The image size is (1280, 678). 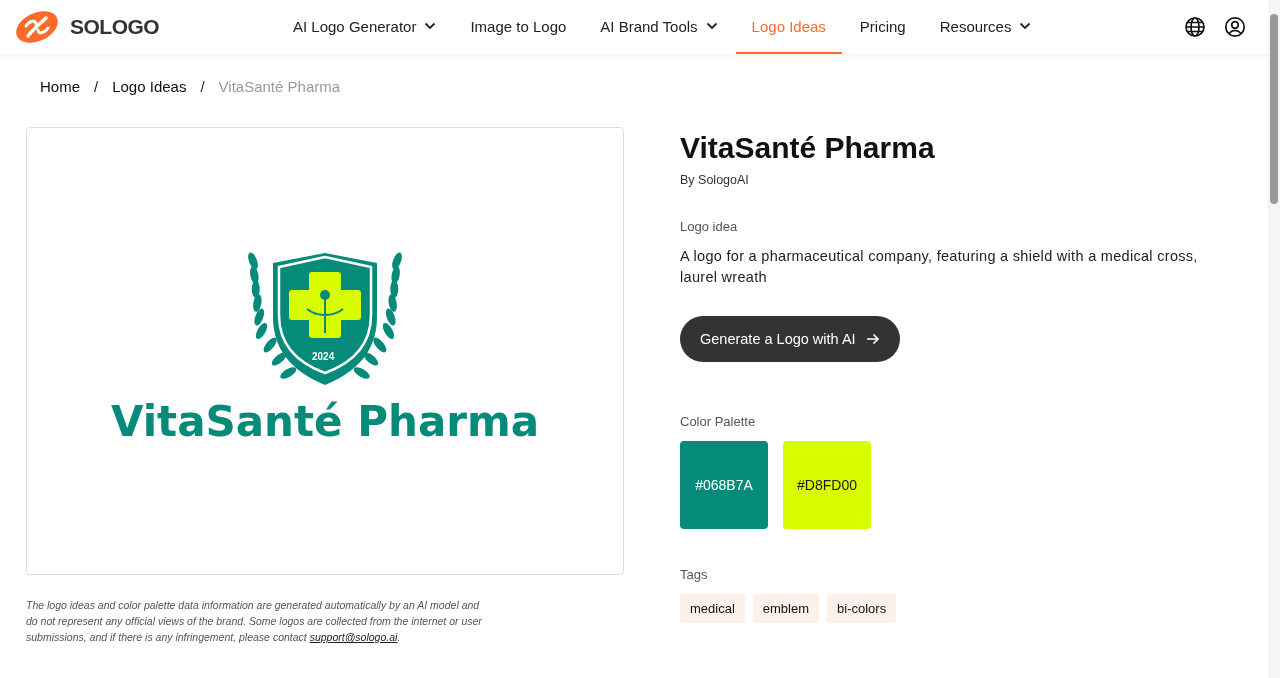 What do you see at coordinates (790, 339) in the screenshot?
I see `generate-logo-button: Generate a Logo with AI` at bounding box center [790, 339].